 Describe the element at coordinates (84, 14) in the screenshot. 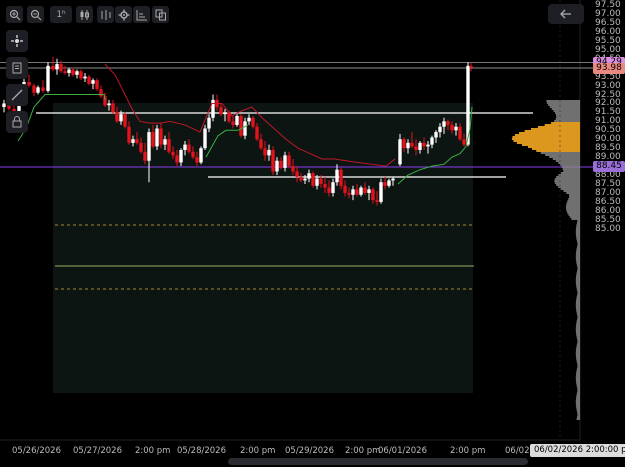

I see `candles-icon` at that location.